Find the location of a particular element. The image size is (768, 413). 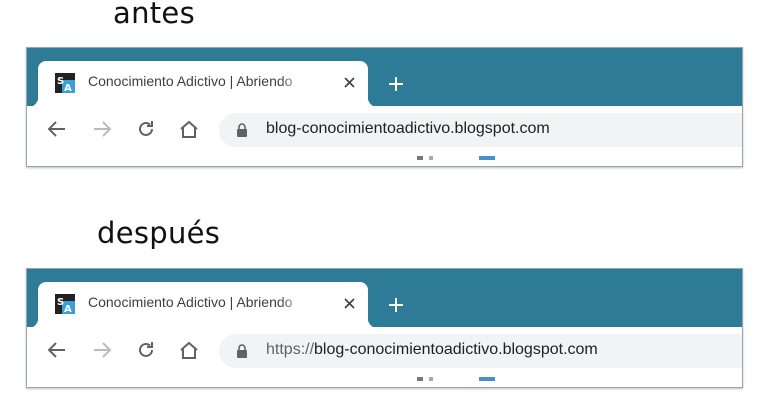

url-text: blog-conocimientoadictivo.blogspot.com is located at coordinates (408, 129).